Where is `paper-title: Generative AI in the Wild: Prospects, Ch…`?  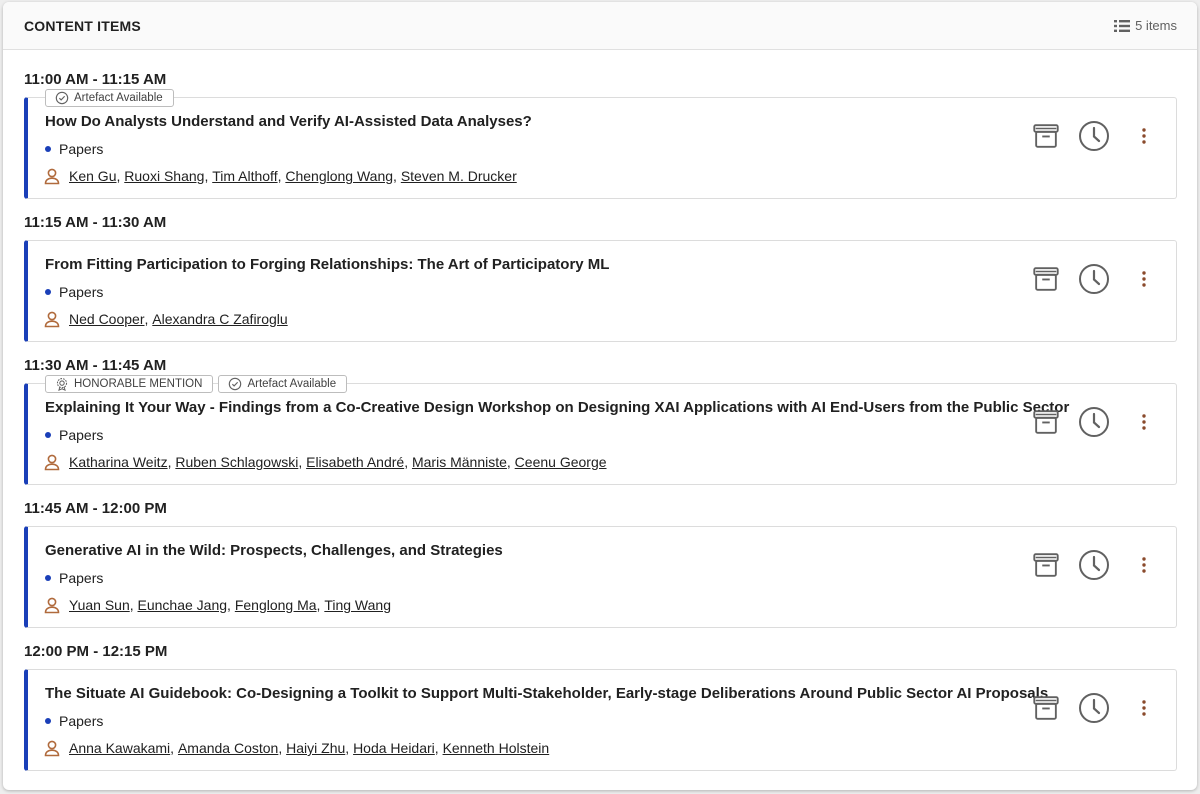 paper-title: Generative AI in the Wild: Prospects, Ch… is located at coordinates (610, 551).